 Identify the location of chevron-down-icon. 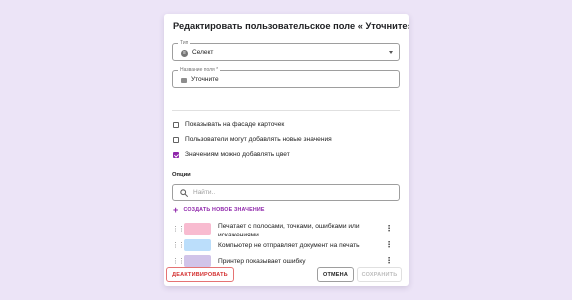
(391, 52).